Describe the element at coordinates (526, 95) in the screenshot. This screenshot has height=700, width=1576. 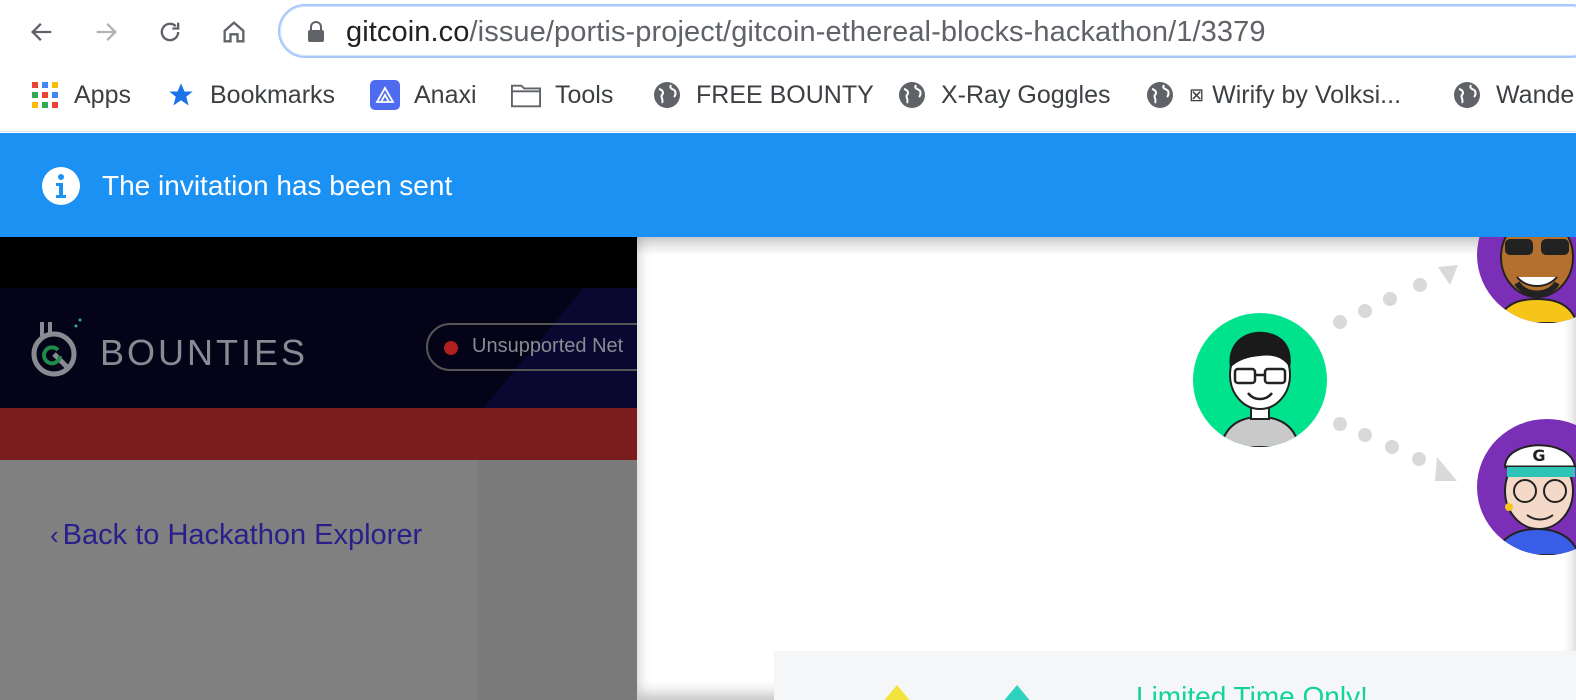
I see `folder-icon` at that location.